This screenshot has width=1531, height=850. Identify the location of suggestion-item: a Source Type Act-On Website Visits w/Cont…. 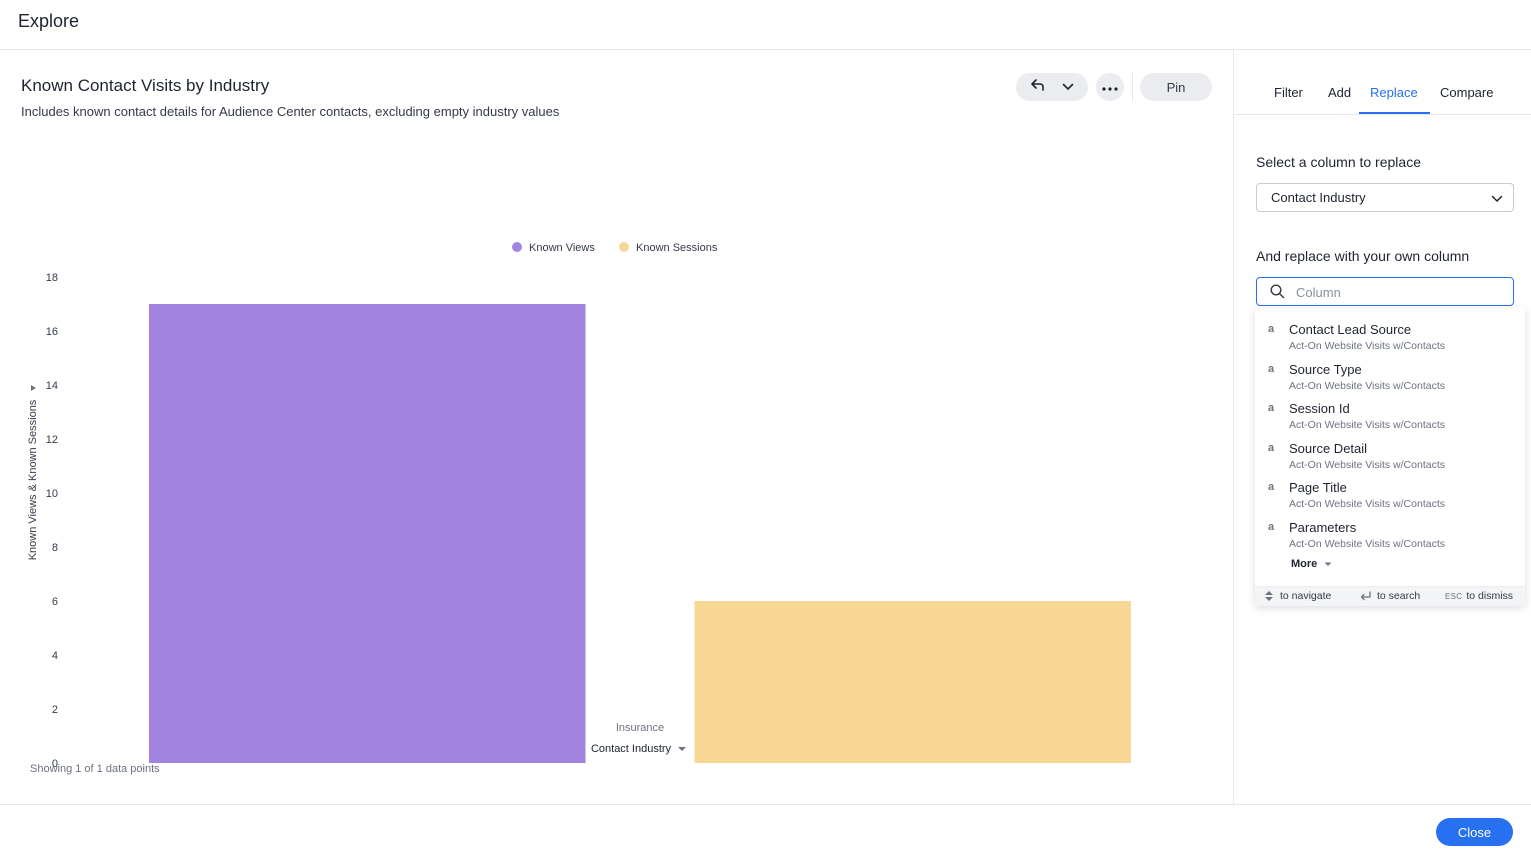
(1390, 373).